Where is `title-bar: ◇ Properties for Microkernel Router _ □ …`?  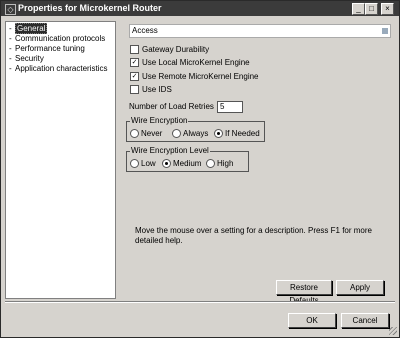
title-bar: ◇ Properties for Microkernel Router _ □ … is located at coordinates (200, 8).